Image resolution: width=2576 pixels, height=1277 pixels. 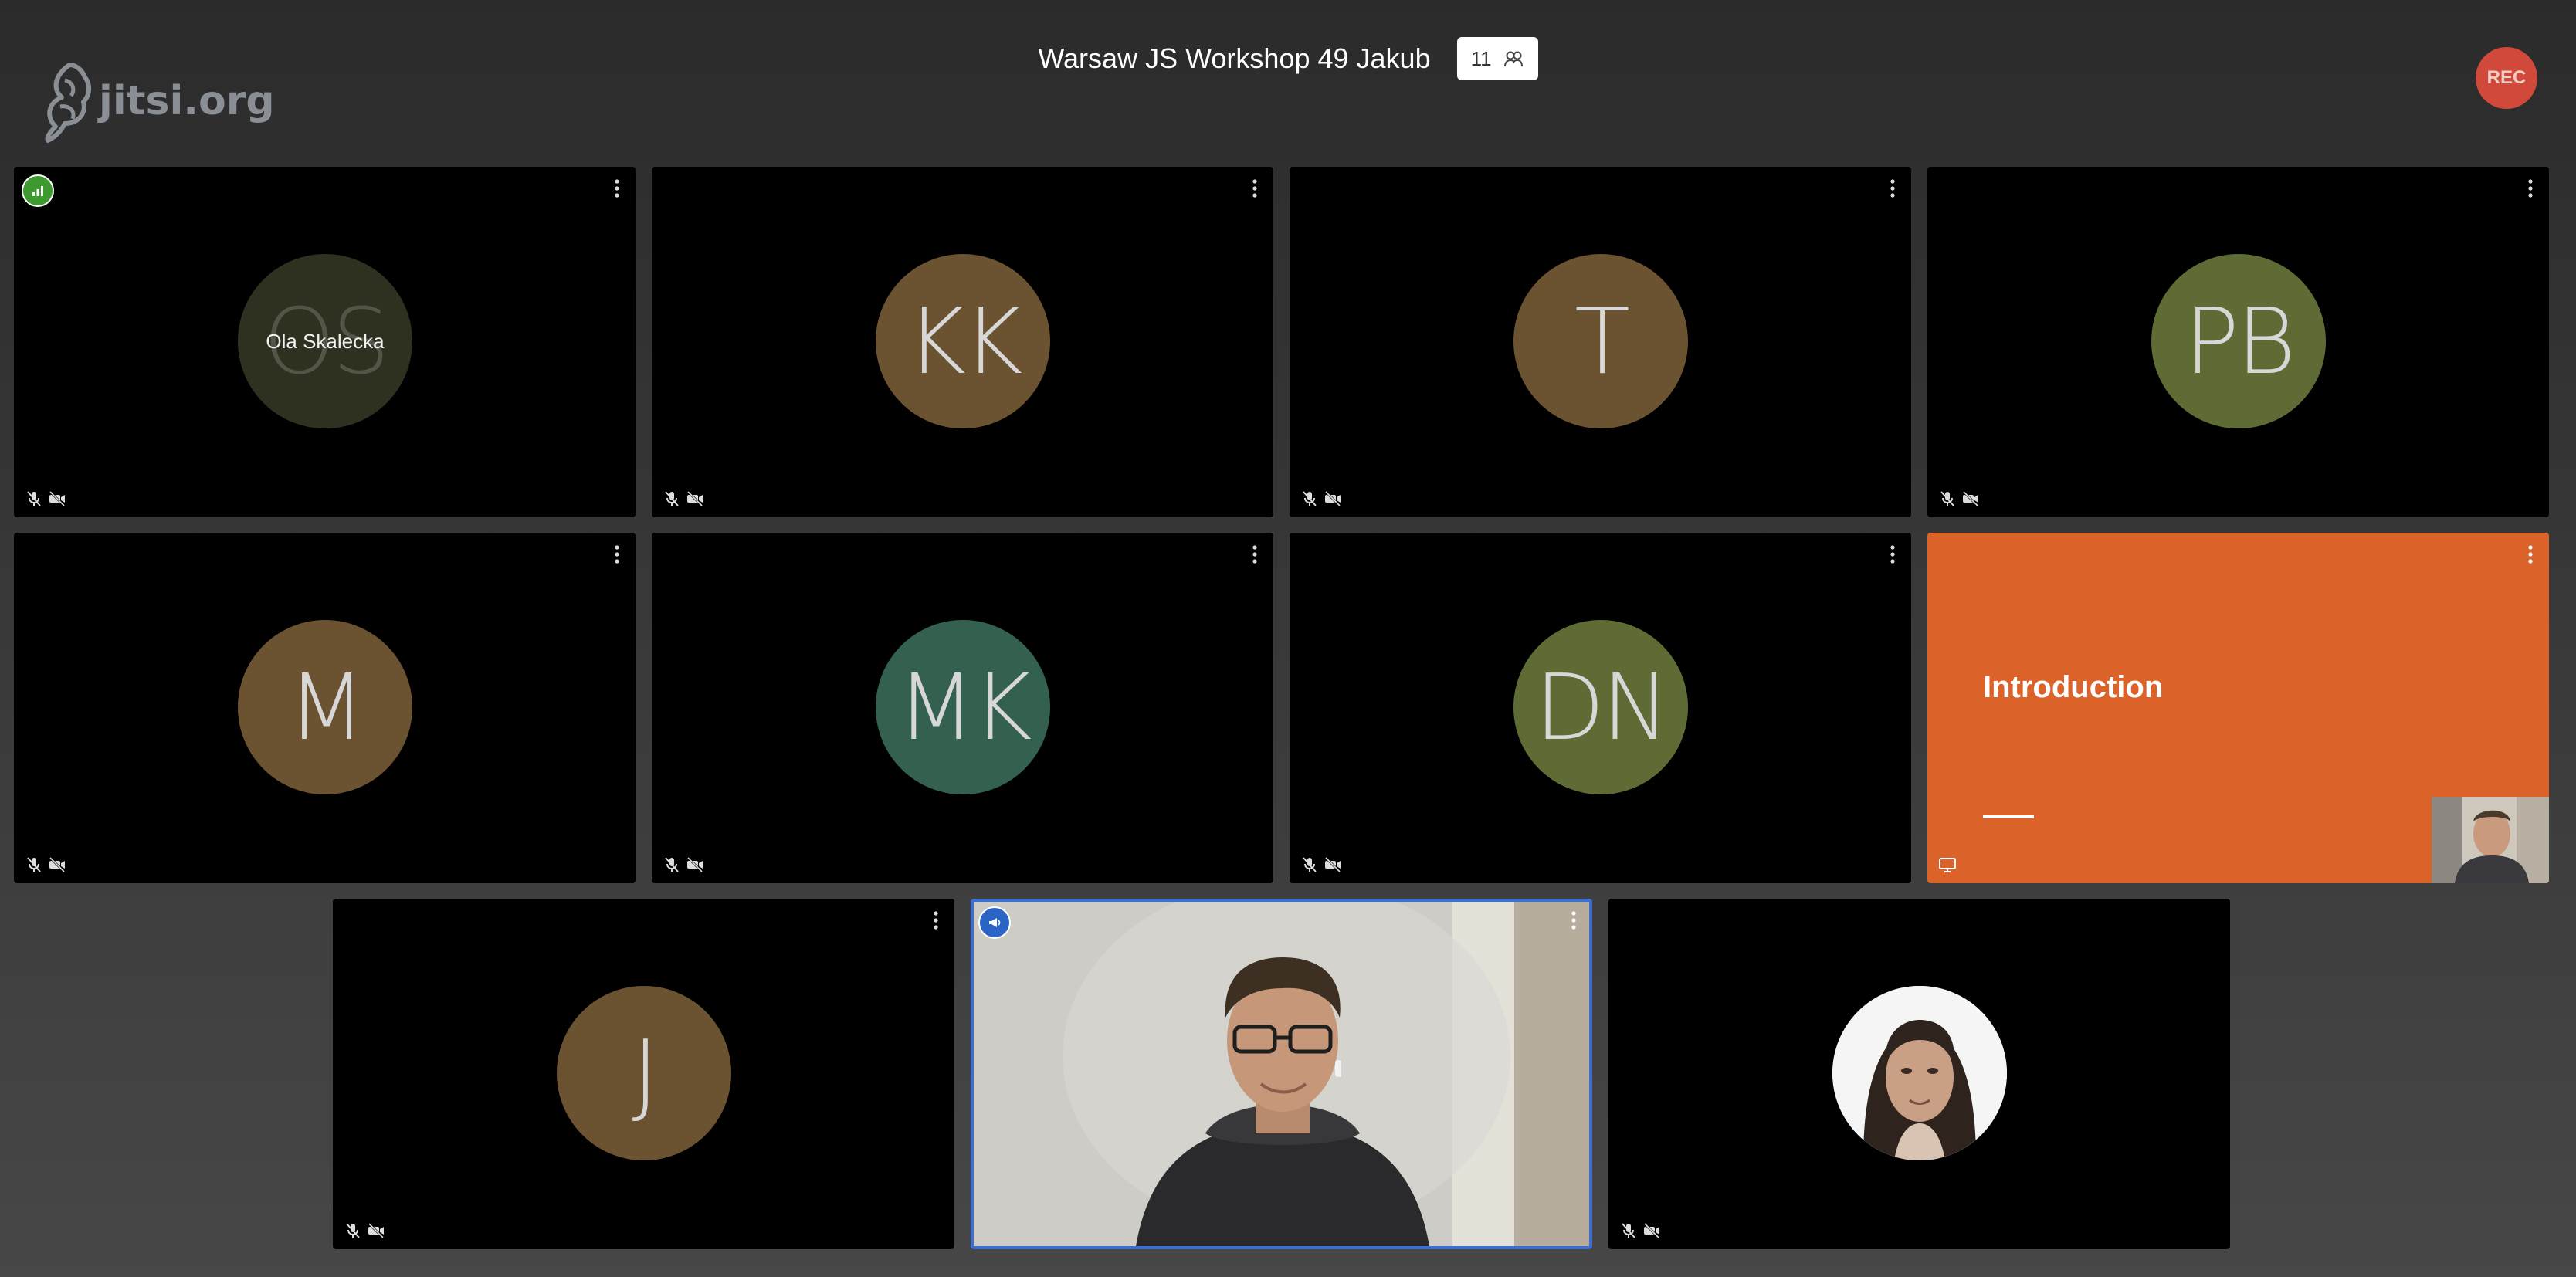 I want to click on participant-tile, so click(x=1919, y=1074).